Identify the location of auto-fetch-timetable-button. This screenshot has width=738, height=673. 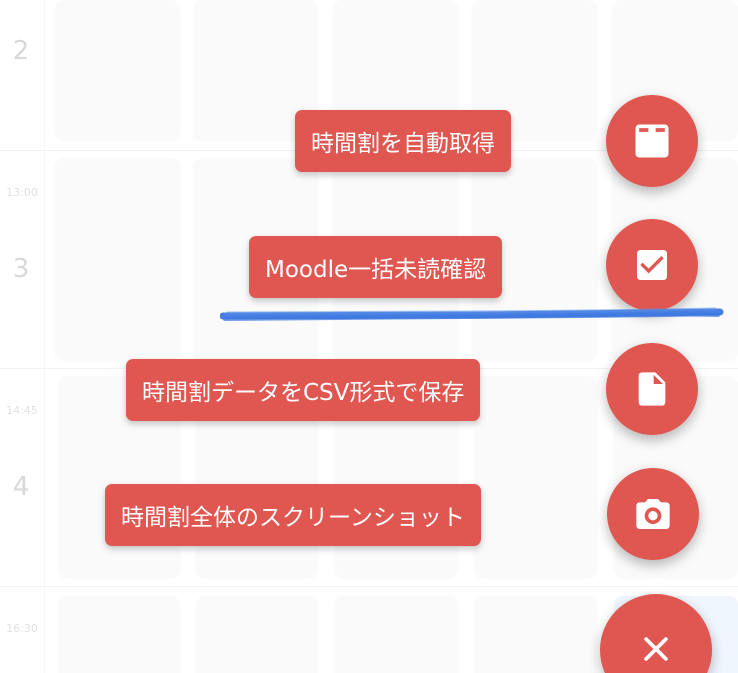
(652, 141).